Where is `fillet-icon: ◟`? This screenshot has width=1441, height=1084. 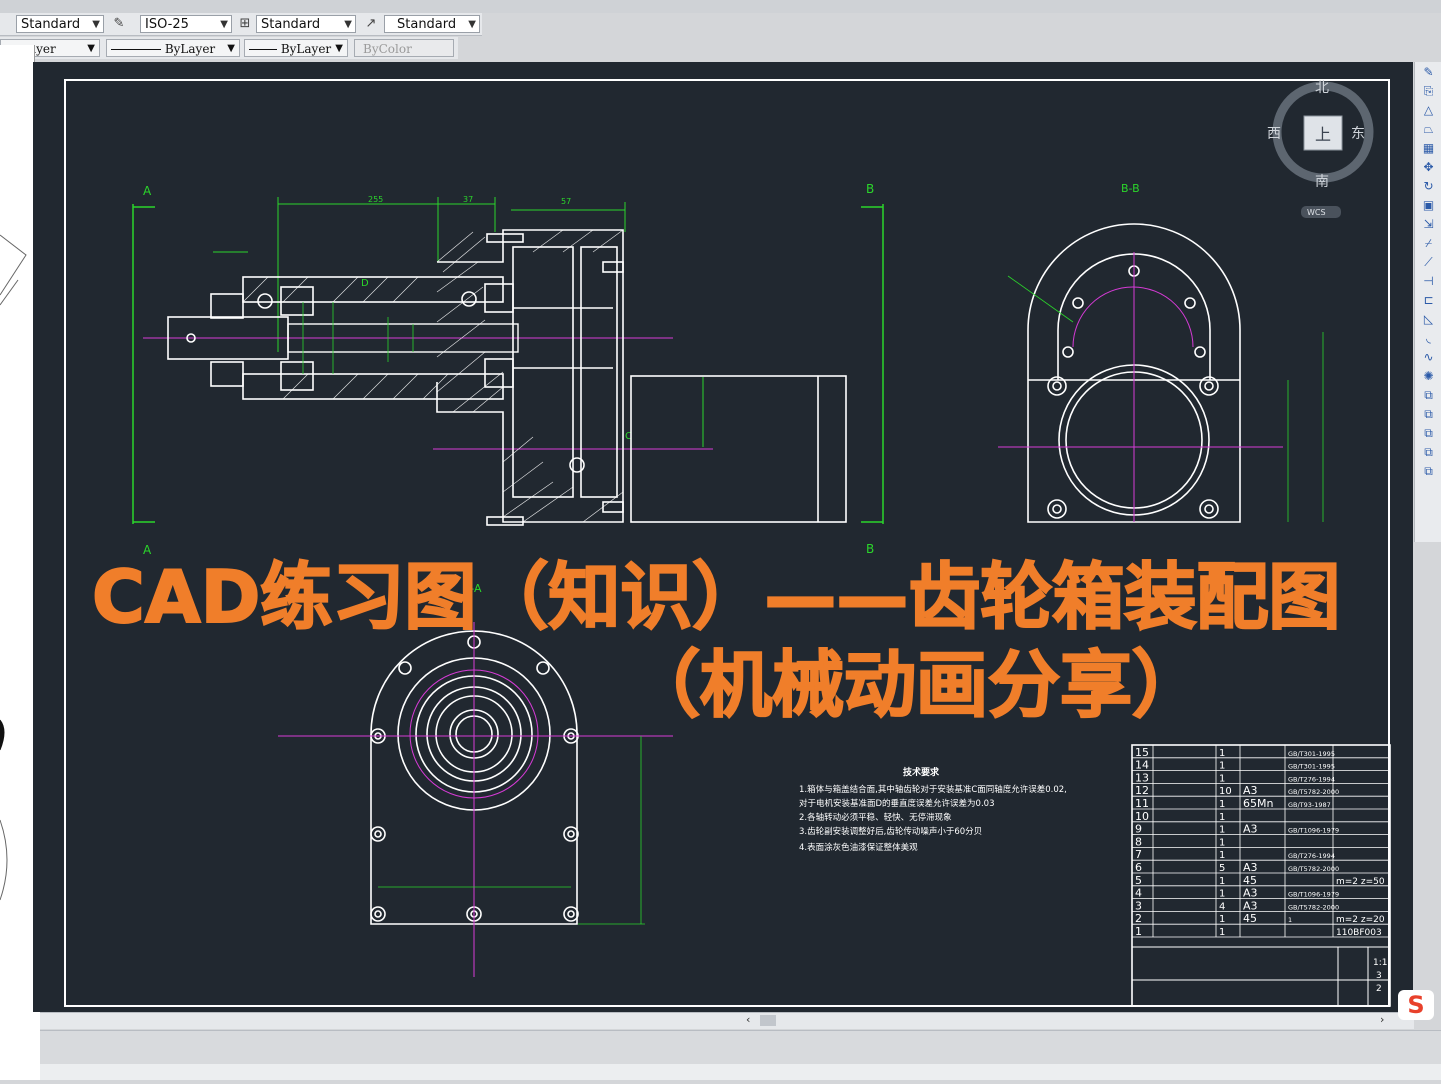 fillet-icon: ◟ is located at coordinates (1429, 338).